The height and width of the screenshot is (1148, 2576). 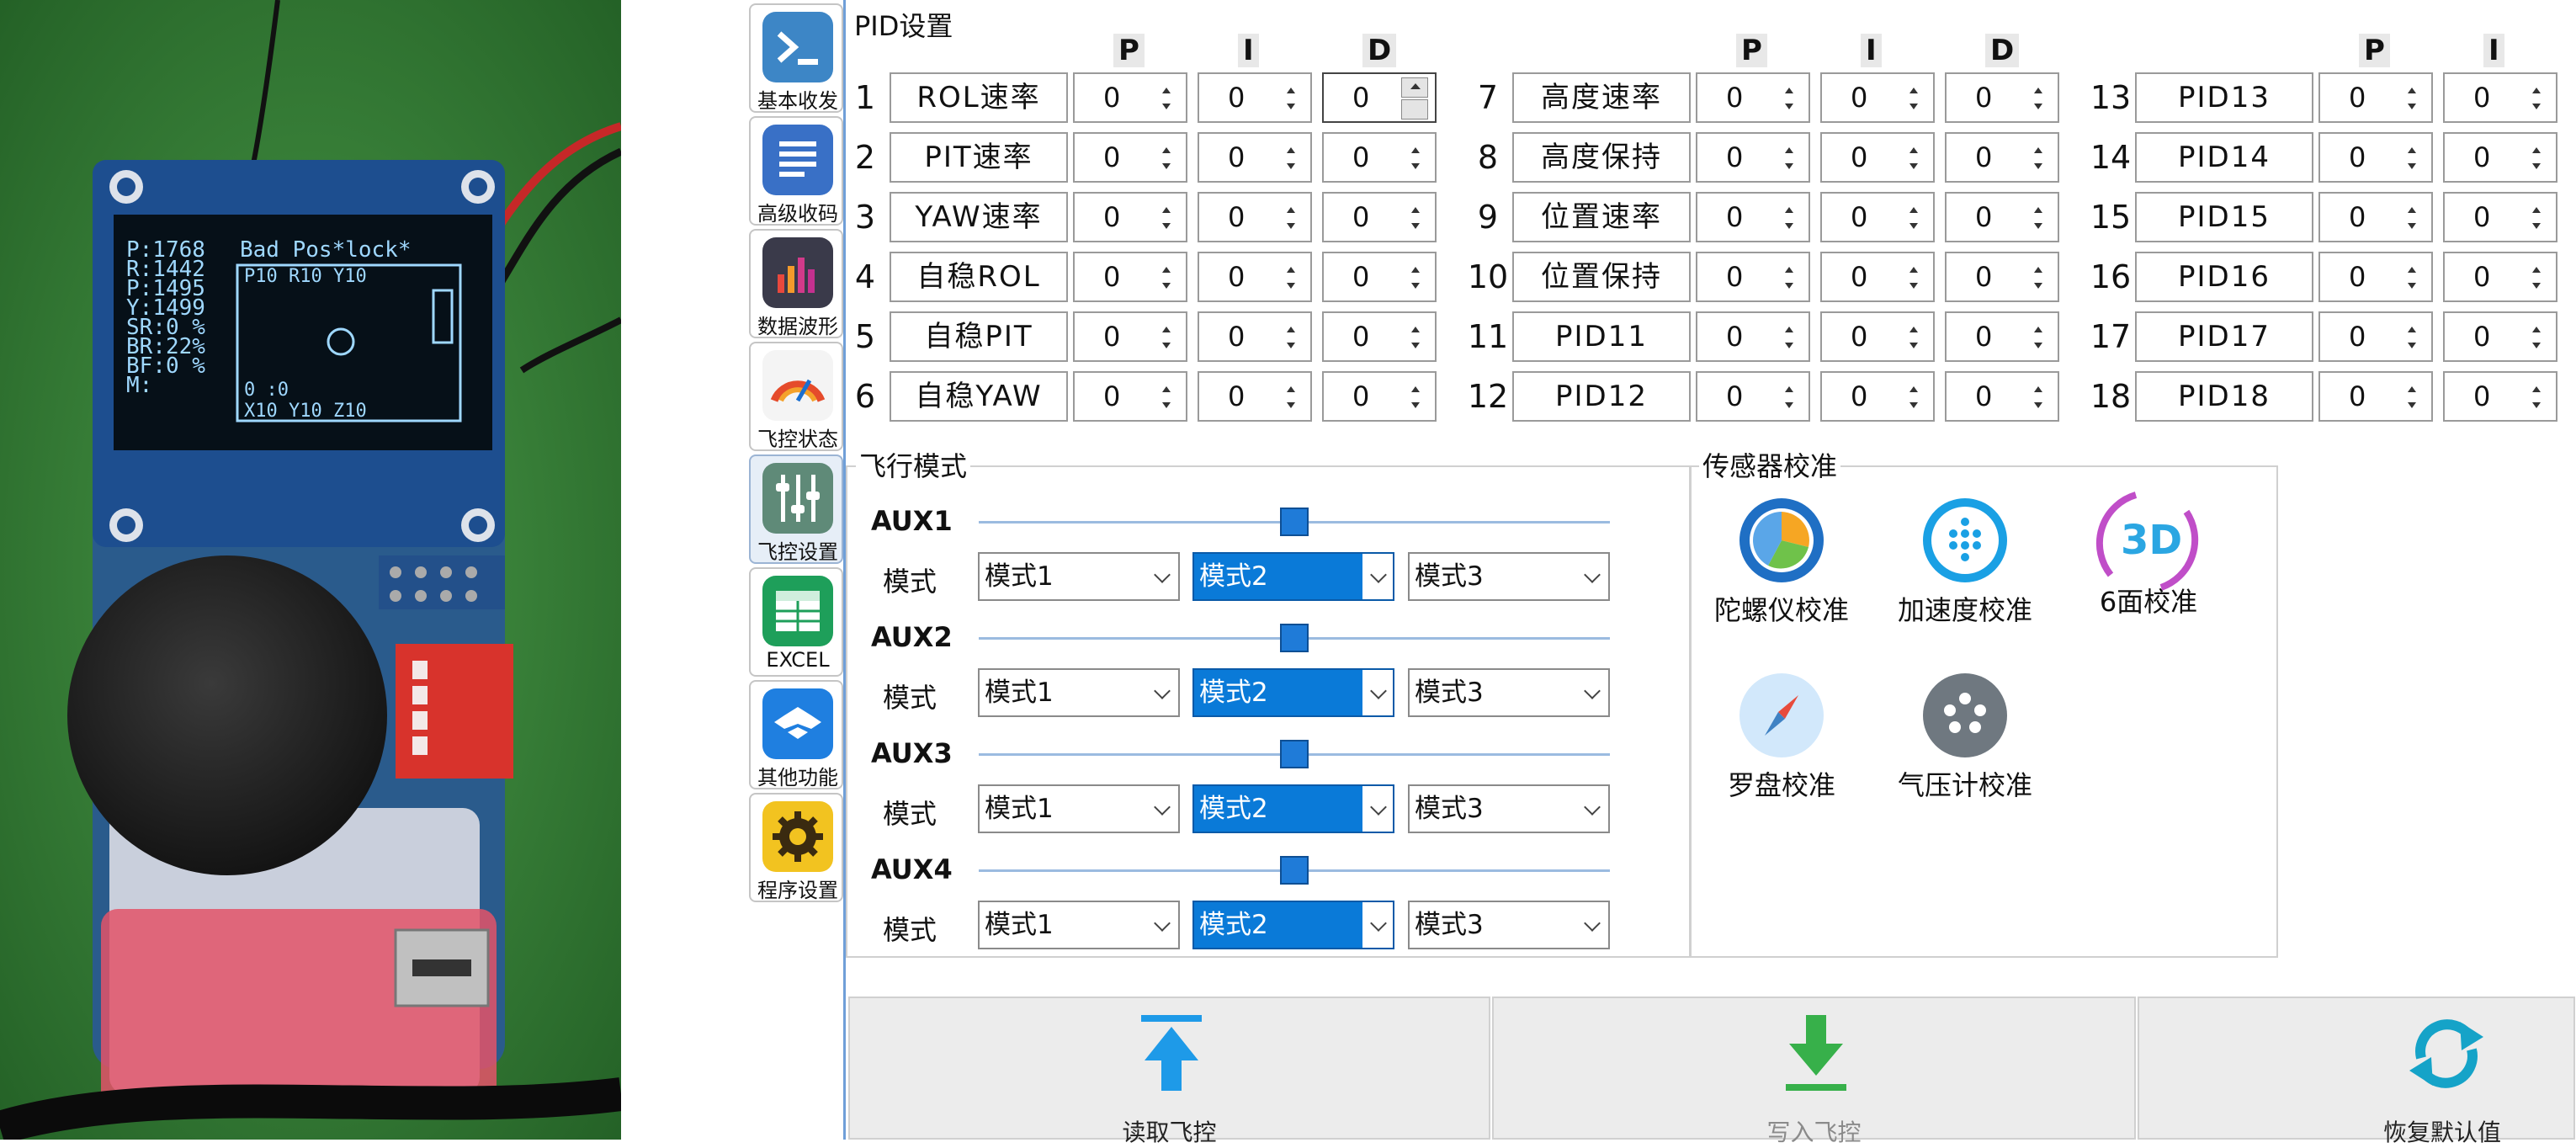 What do you see at coordinates (2148, 548) in the screenshot?
I see `calibration-3d-rotate: 3D 6面校准` at bounding box center [2148, 548].